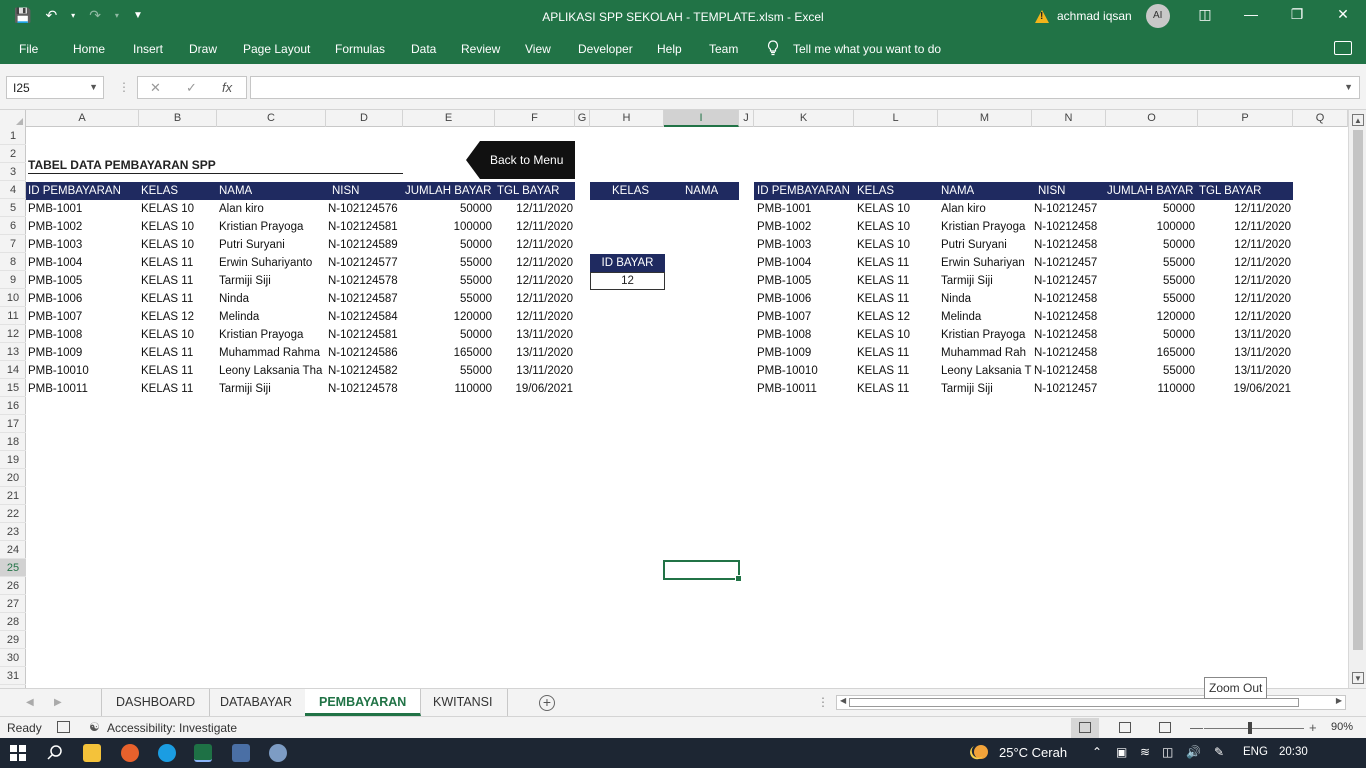 The image size is (1366, 768). I want to click on scroll-left-icon: ◀, so click(843, 700).